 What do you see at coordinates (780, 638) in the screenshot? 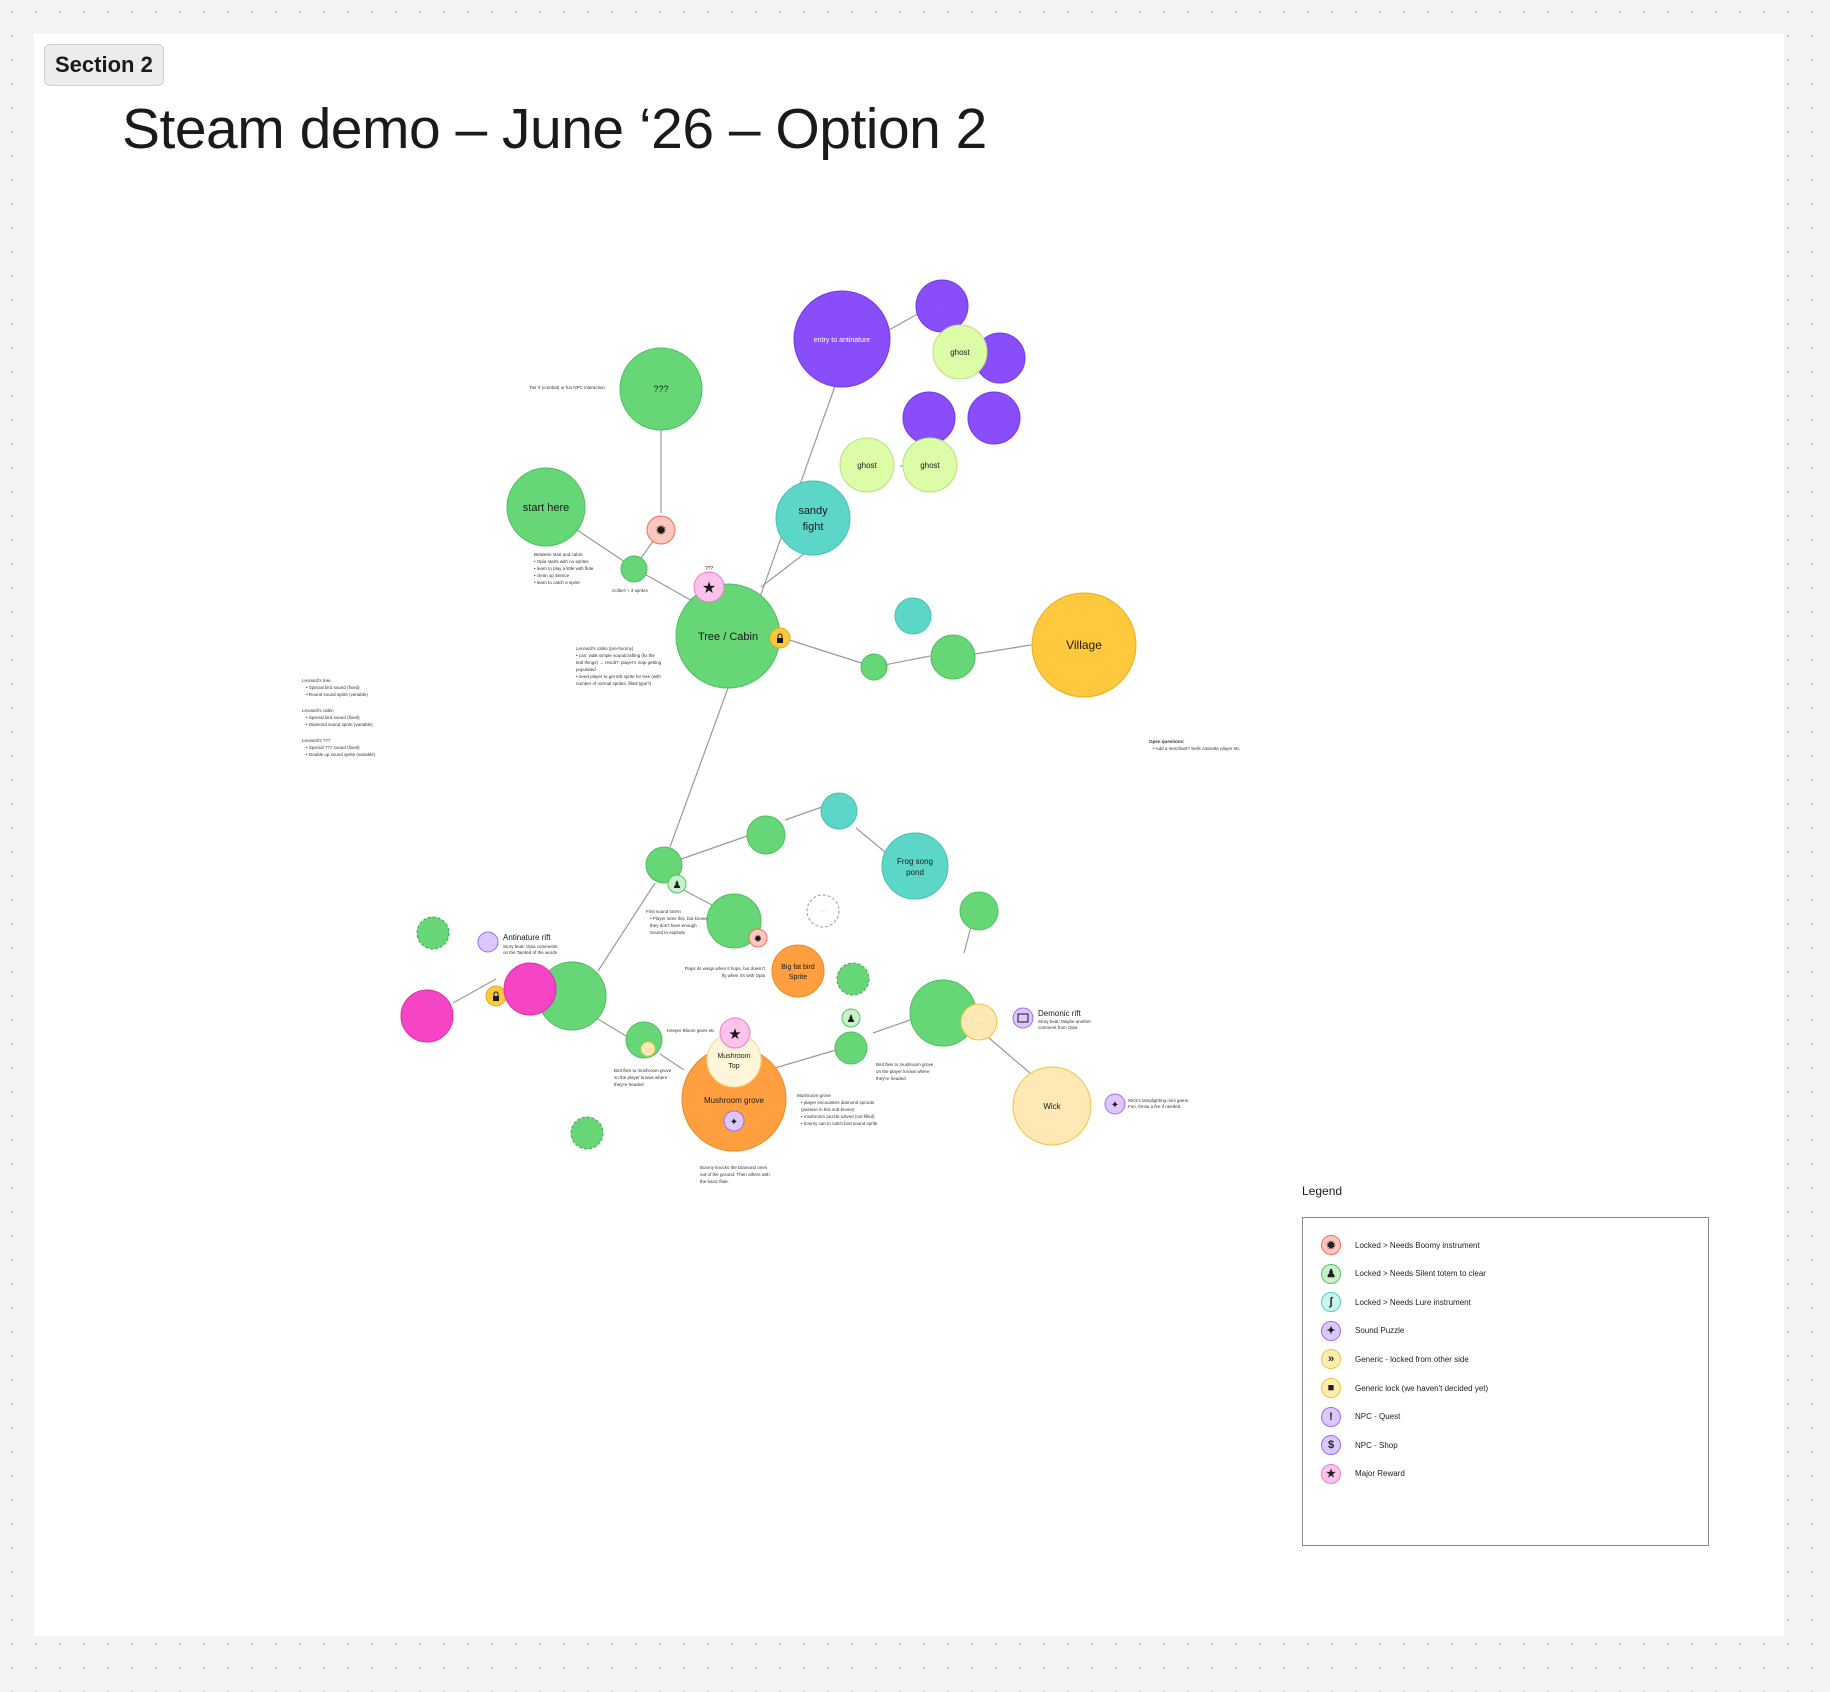
I see `generic-lock-icon` at bounding box center [780, 638].